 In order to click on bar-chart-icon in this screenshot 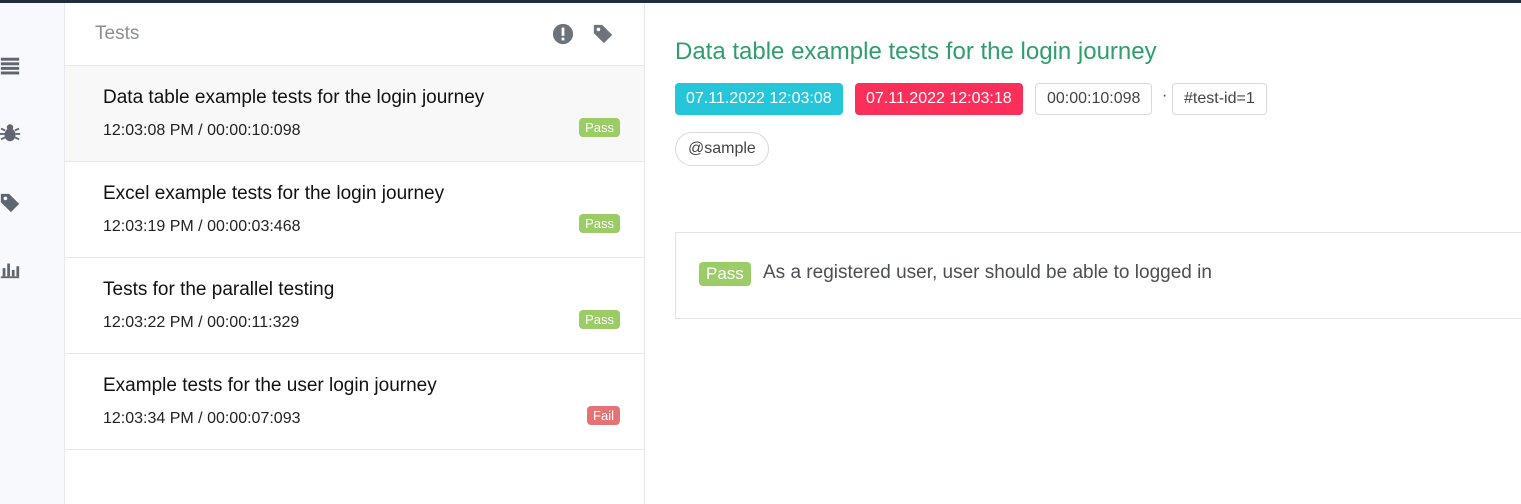, I will do `click(11, 269)`.